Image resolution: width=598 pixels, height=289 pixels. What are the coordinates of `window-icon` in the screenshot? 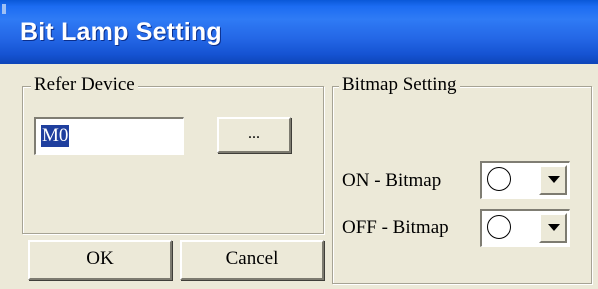 It's located at (4, 9).